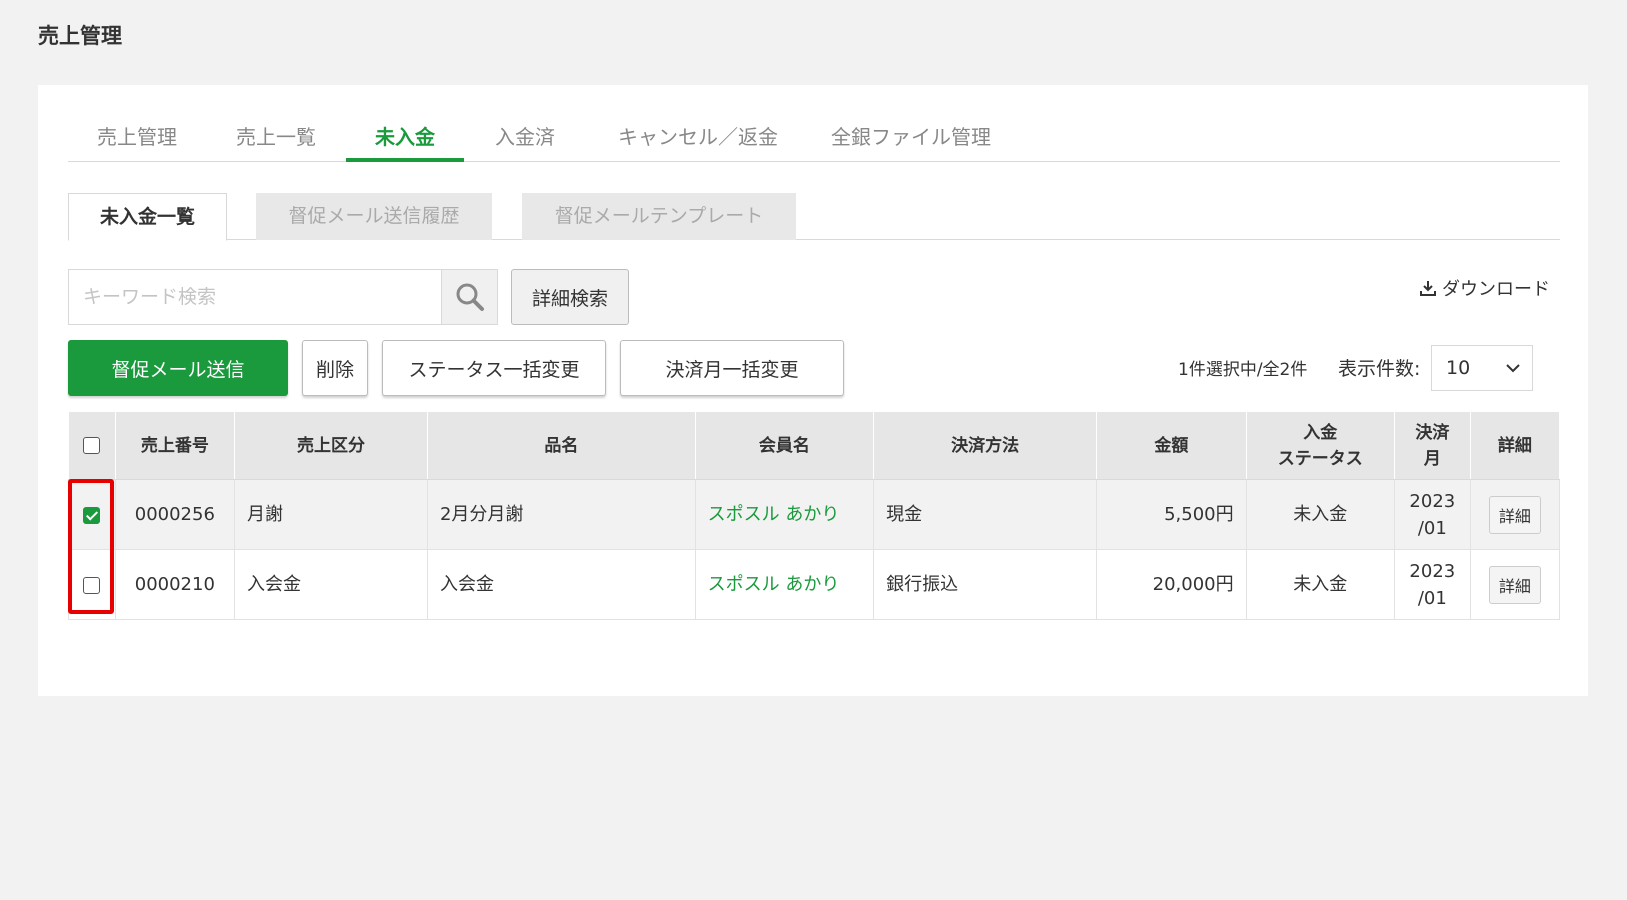  I want to click on header-month-line1: 決済, so click(1432, 432).